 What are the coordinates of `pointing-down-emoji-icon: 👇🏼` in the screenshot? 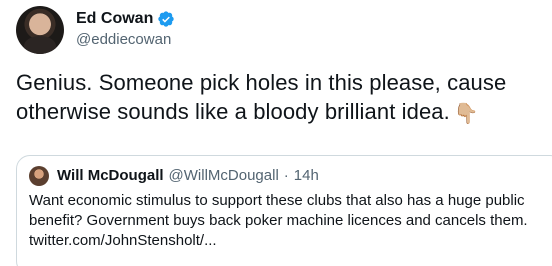 It's located at (466, 114).